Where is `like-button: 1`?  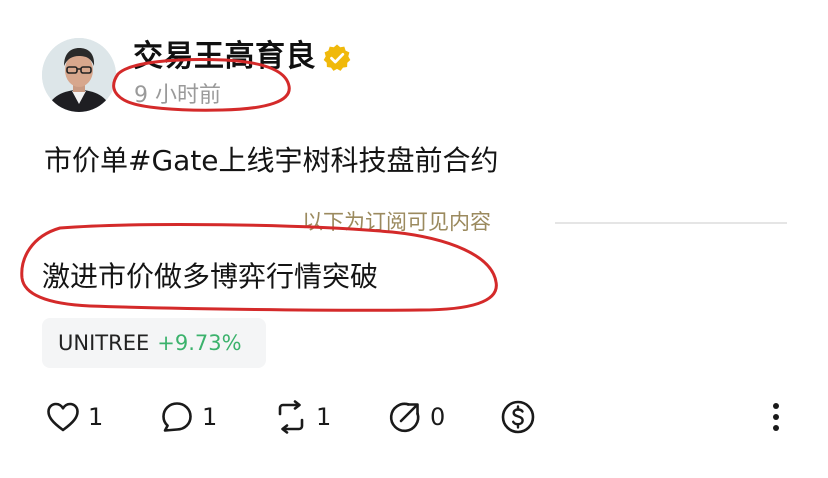 like-button: 1 is located at coordinates (74, 417).